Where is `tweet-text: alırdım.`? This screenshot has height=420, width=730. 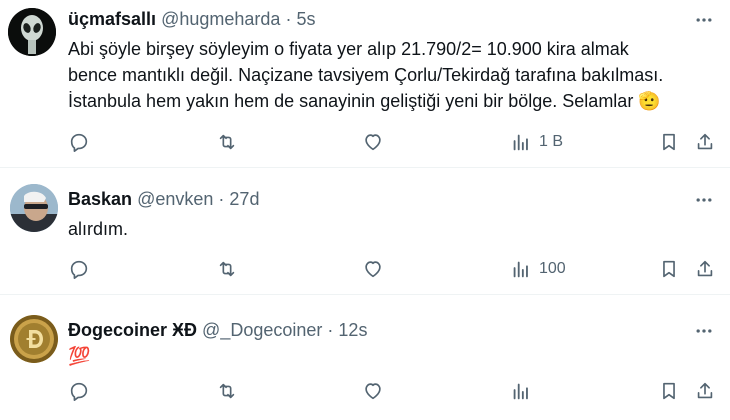
tweet-text: alırdım. is located at coordinates (98, 229).